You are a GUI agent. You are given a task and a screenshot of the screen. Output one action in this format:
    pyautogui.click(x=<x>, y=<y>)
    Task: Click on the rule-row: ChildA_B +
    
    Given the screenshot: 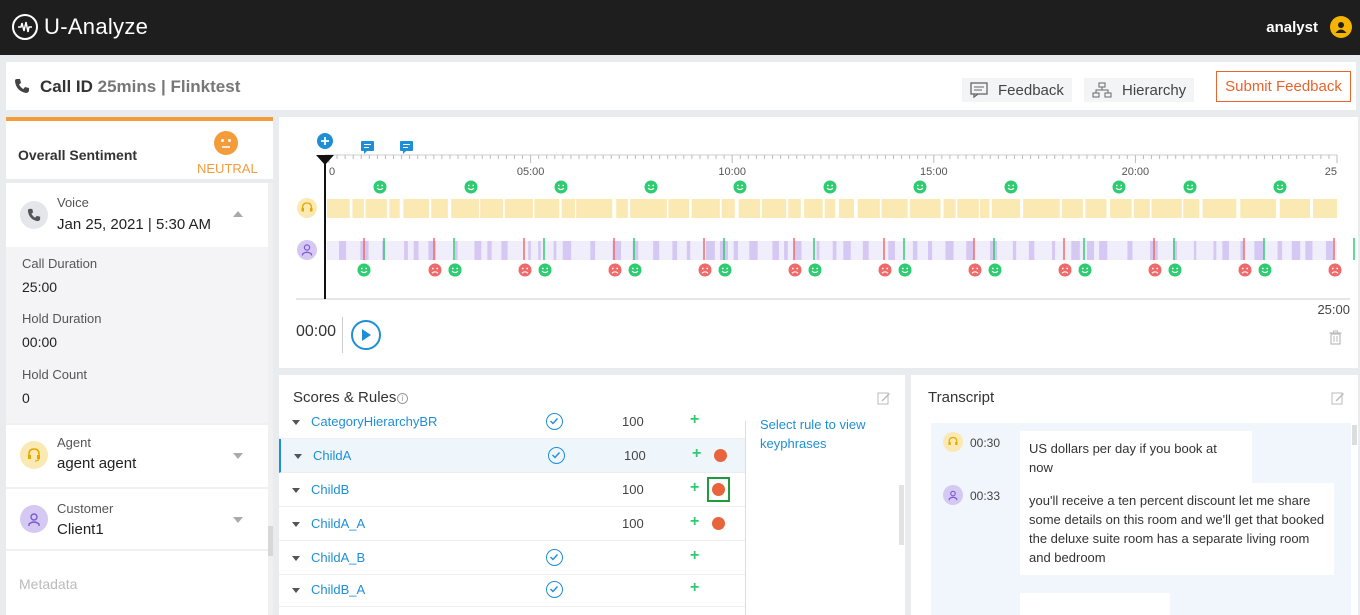 What is the action you would take?
    pyautogui.click(x=512, y=558)
    